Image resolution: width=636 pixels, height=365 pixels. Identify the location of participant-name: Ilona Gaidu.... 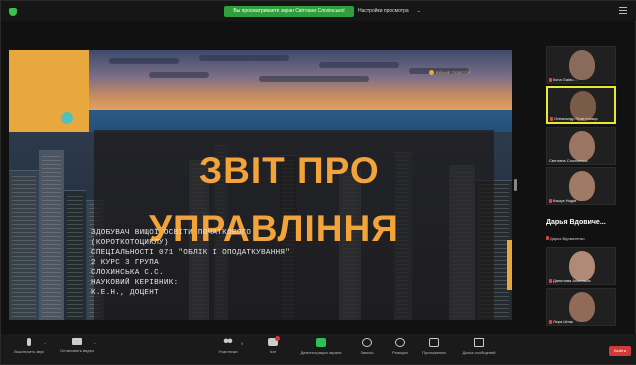
(563, 79).